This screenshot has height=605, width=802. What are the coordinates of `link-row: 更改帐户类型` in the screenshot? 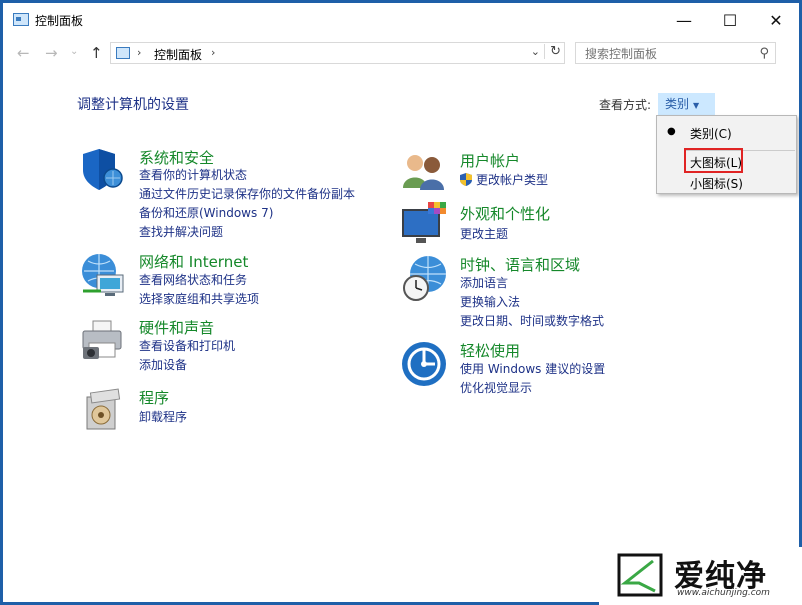 It's located at (504, 180).